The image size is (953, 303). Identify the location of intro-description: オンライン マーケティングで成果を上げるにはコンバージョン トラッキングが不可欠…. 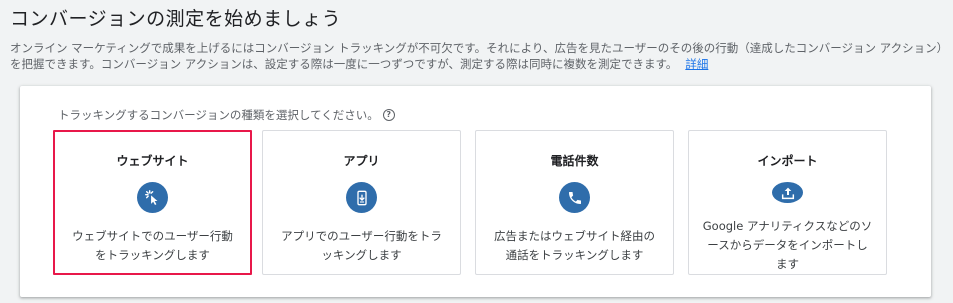
(476, 56).